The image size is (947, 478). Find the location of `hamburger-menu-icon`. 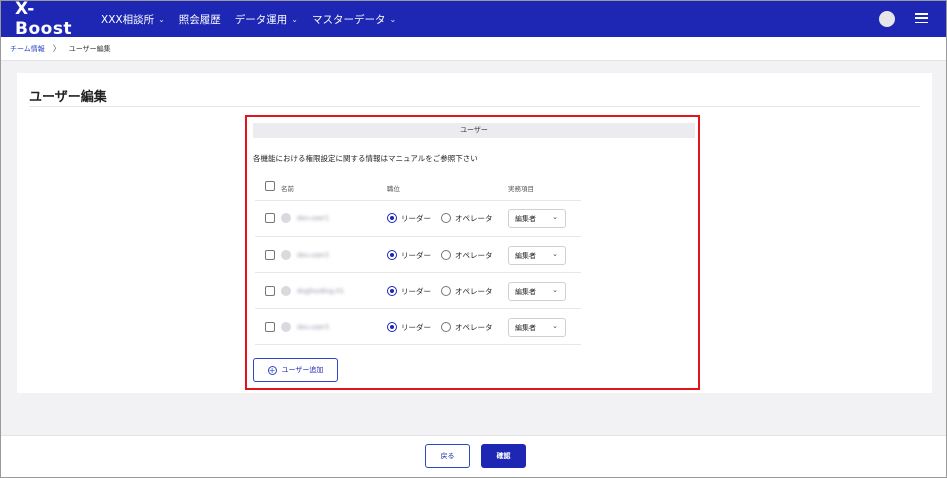

hamburger-menu-icon is located at coordinates (921, 18).